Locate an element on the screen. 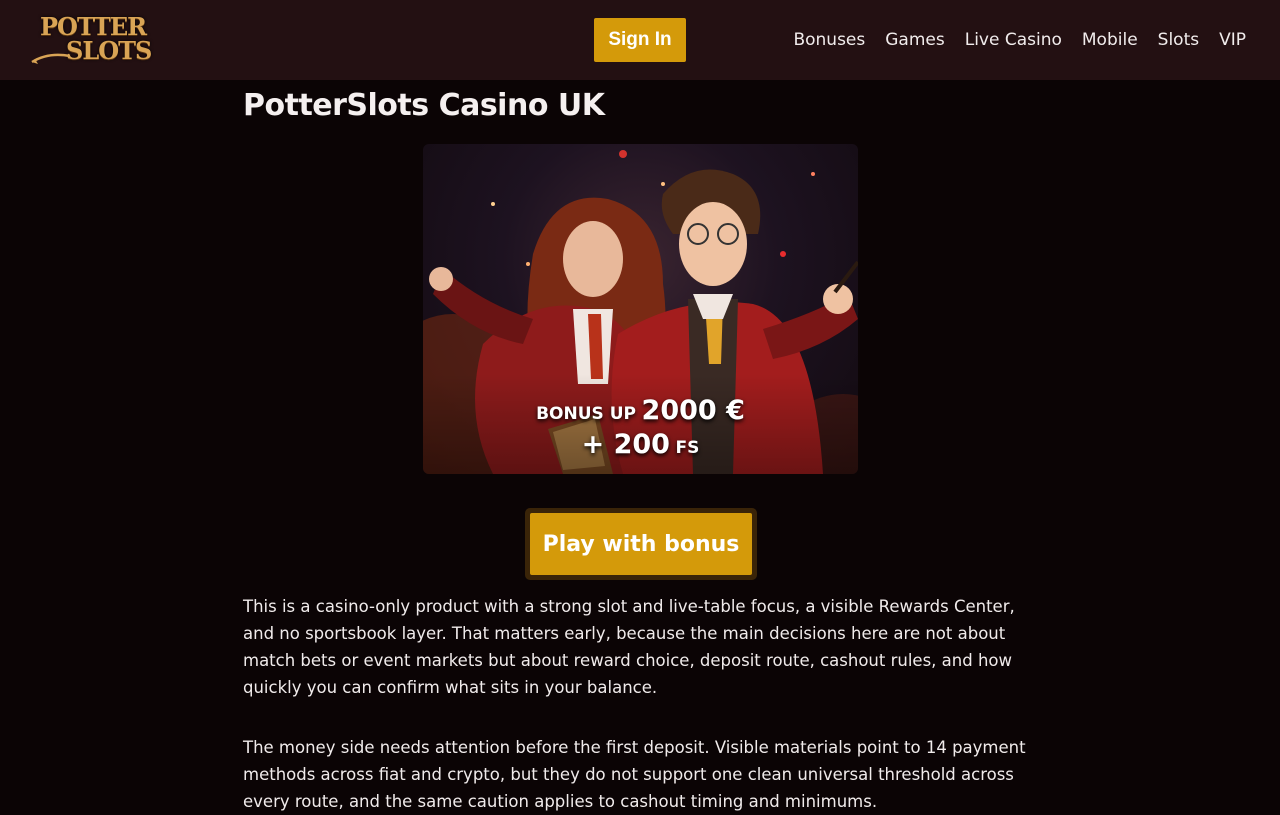  hero-bonus-amount: BONUS UP 2000 € is located at coordinates (640, 410).